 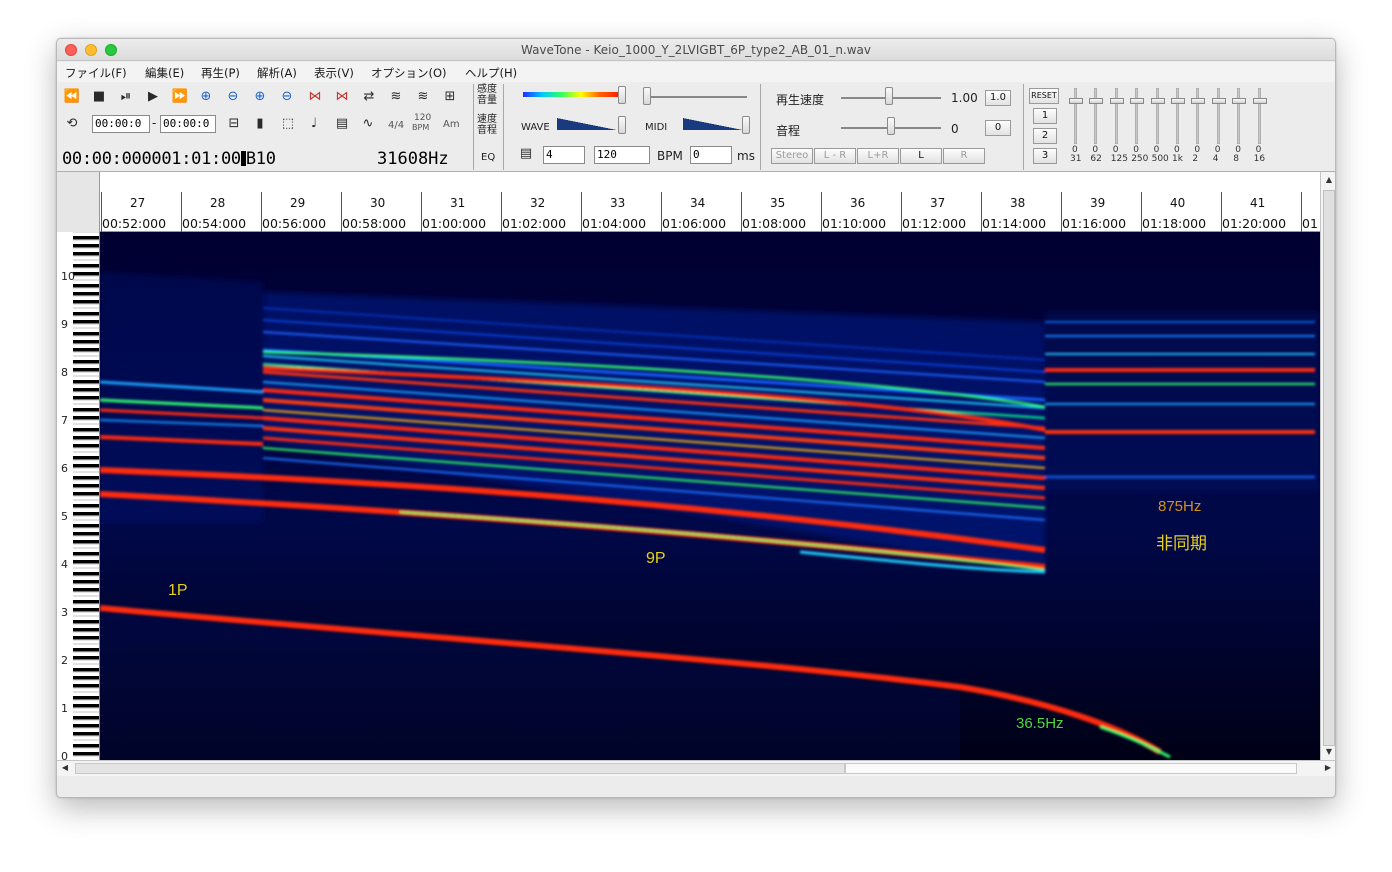 I want to click on left-channel-button: L, so click(x=921, y=156).